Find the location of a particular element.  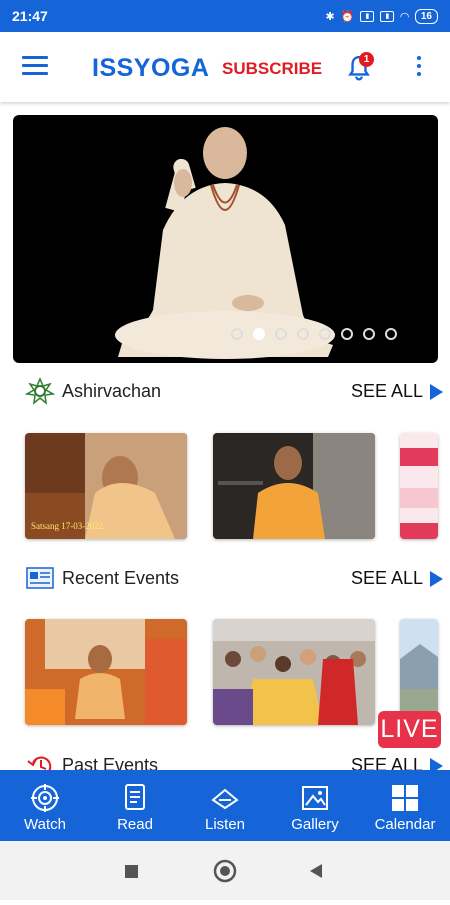

nav-label: Read is located at coordinates (135, 824).